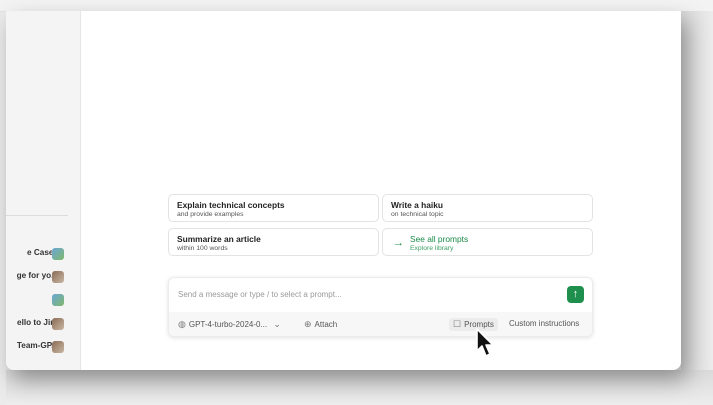  What do you see at coordinates (359, 387) in the screenshot?
I see `desktop-background-bottom` at bounding box center [359, 387].